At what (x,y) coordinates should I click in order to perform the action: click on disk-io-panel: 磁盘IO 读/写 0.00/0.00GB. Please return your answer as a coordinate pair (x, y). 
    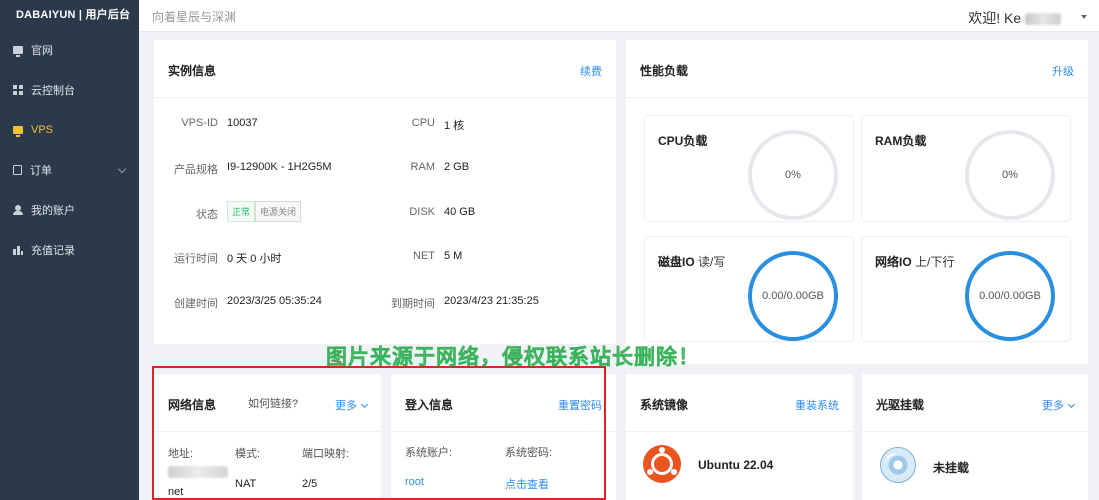
    Looking at the image, I should click on (749, 289).